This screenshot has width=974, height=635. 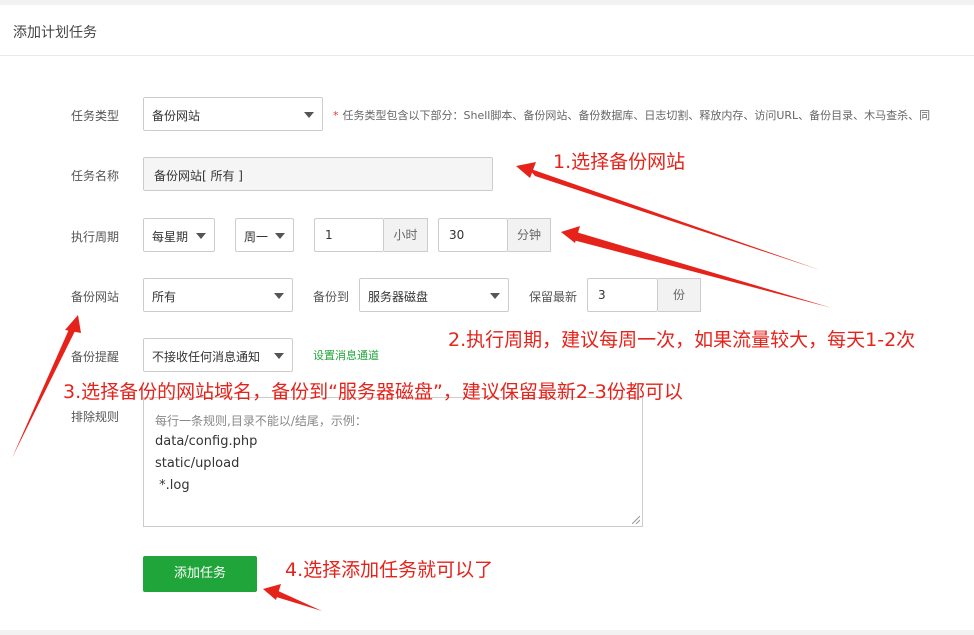 What do you see at coordinates (164, 297) in the screenshot?
I see `backup-site-value: 所有` at bounding box center [164, 297].